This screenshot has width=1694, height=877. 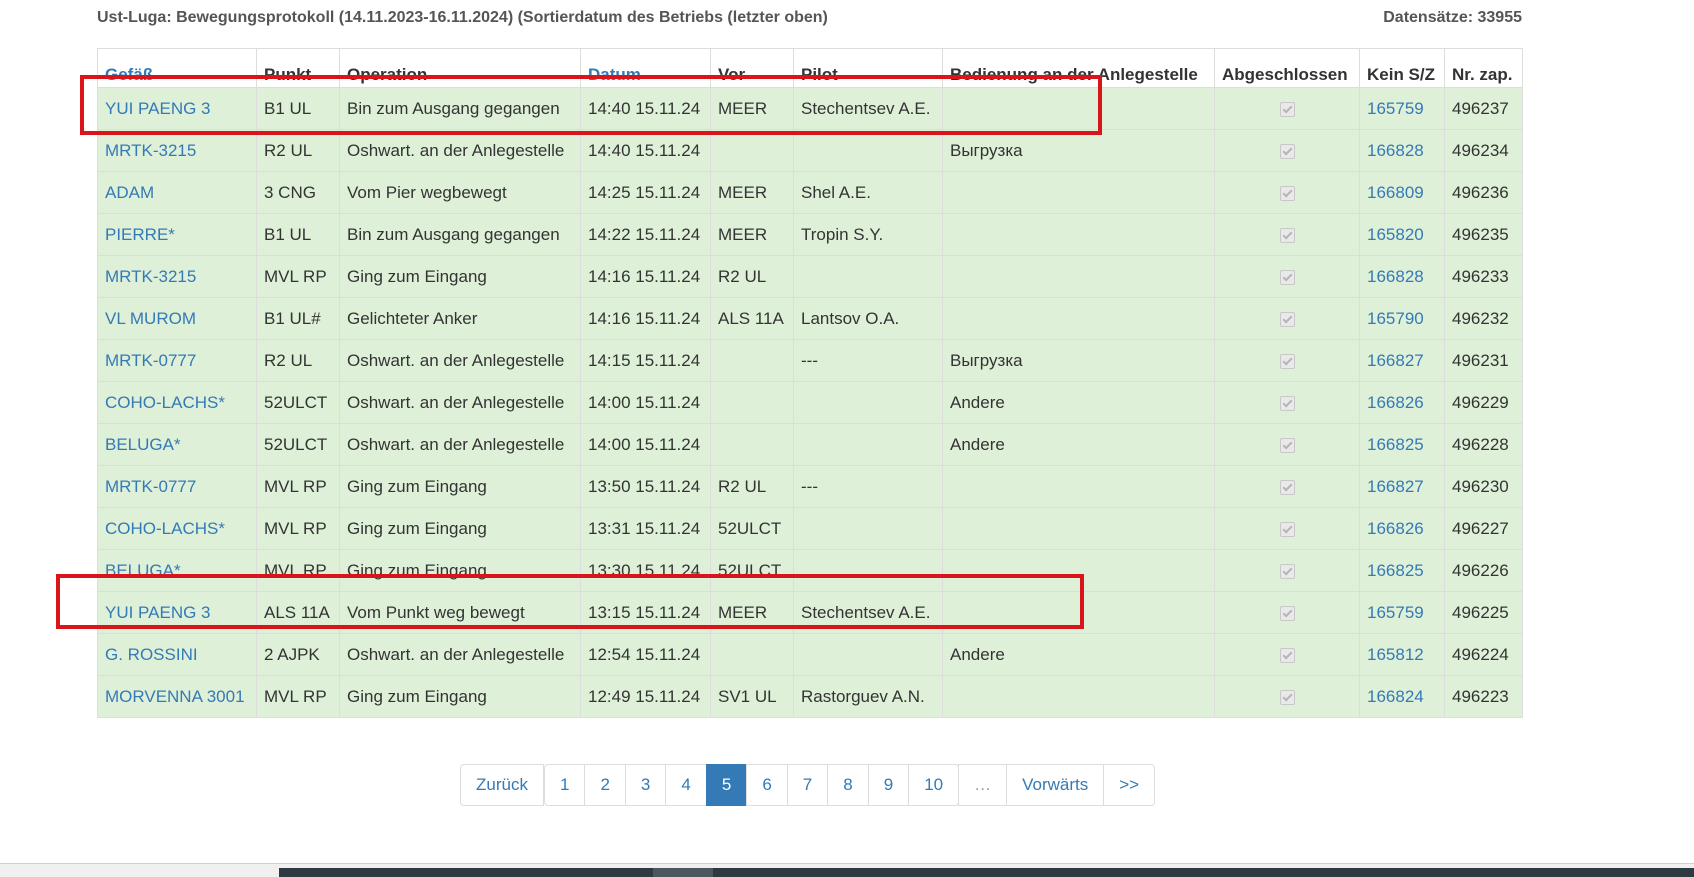 What do you see at coordinates (1483, 612) in the screenshot?
I see `cell-nr: 496225` at bounding box center [1483, 612].